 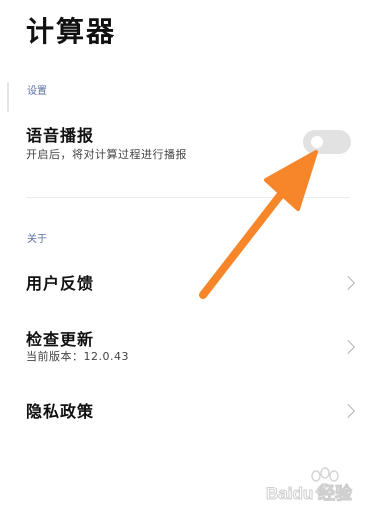 What do you see at coordinates (37, 239) in the screenshot?
I see `section-label-about: 关于` at bounding box center [37, 239].